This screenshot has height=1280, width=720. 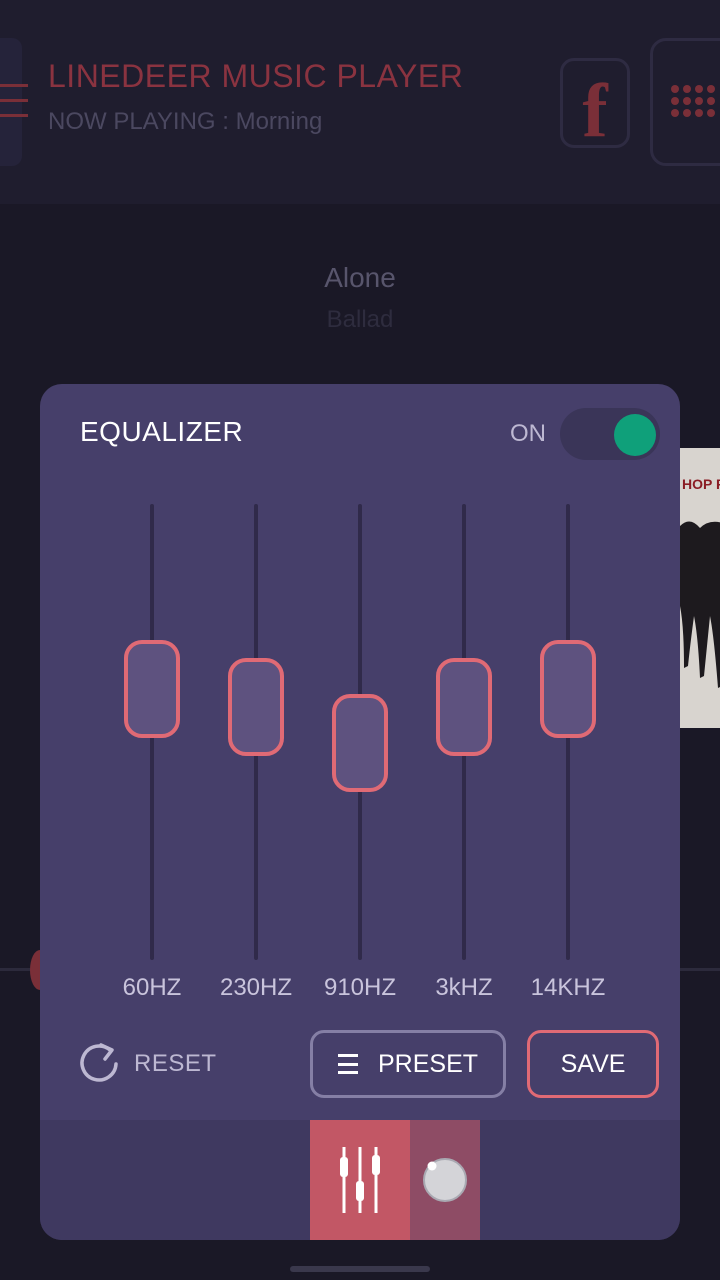 I want to click on band-frequency-label: 14KHZ, so click(x=568, y=987).